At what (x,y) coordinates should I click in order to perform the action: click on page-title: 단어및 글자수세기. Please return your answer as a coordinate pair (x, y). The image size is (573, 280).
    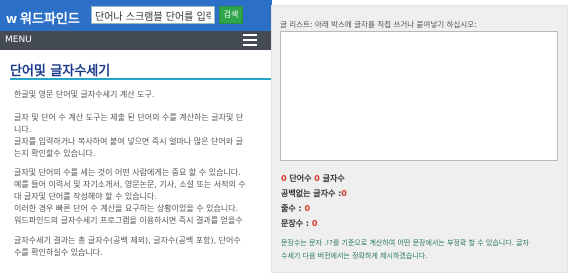
    Looking at the image, I should click on (60, 71).